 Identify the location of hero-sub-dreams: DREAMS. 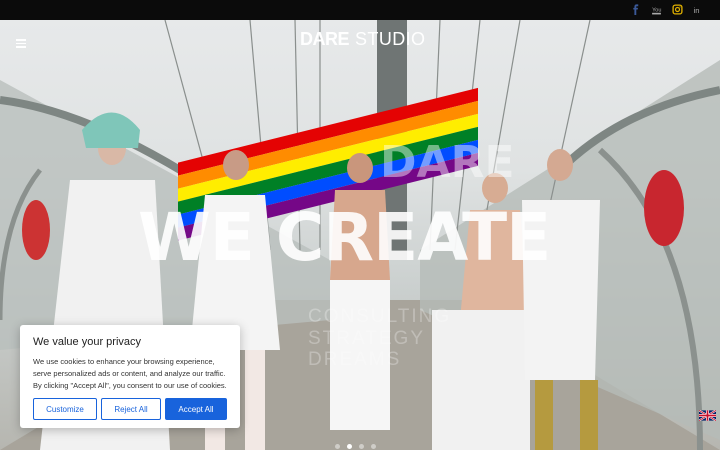
(355, 359).